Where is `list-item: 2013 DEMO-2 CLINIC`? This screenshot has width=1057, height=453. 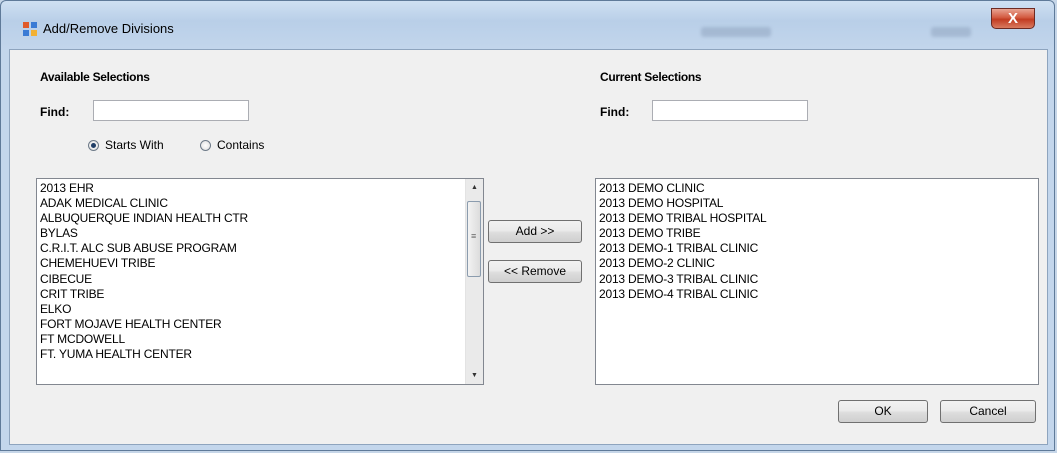
list-item: 2013 DEMO-2 CLINIC is located at coordinates (809, 263).